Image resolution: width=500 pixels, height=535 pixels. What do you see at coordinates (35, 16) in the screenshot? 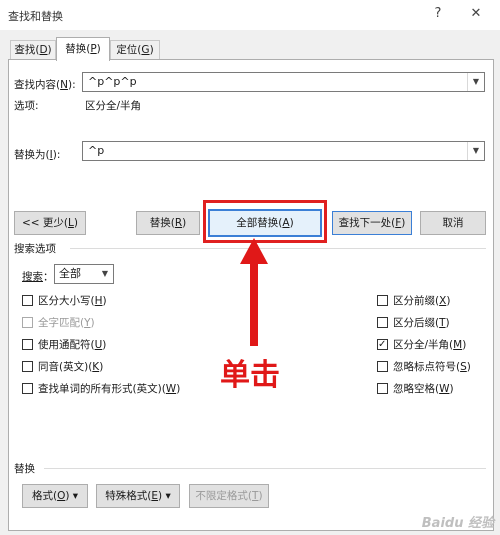
I see `window-title: 查找和替换` at bounding box center [35, 16].